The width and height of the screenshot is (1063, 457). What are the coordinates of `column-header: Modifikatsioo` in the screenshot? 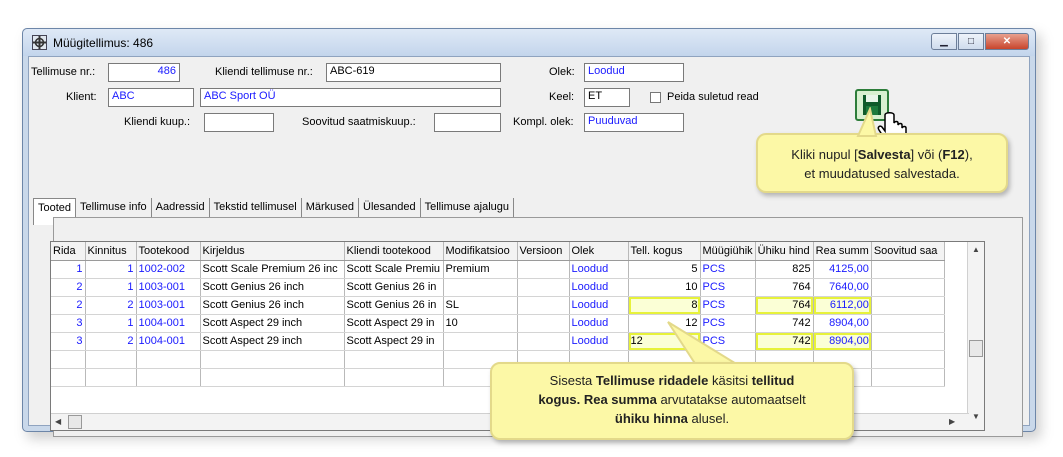 It's located at (480, 251).